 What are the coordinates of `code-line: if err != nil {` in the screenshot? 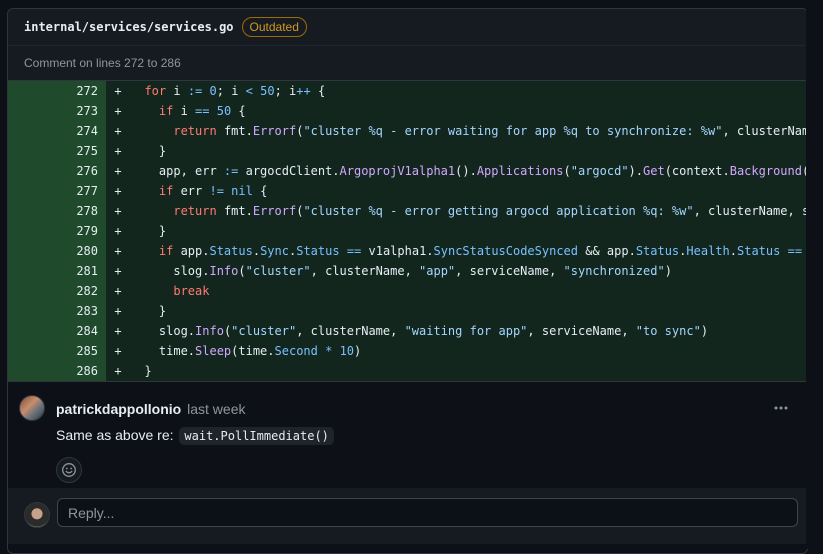 It's located at (468, 191).